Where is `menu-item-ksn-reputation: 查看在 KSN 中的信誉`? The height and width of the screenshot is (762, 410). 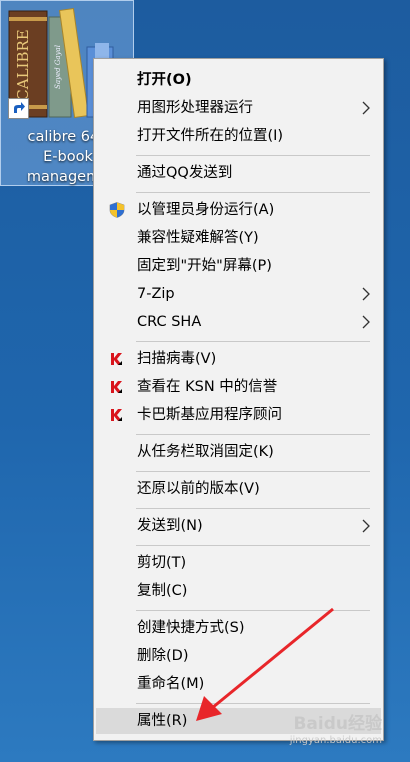
menu-item-ksn-reputation: 查看在 KSN 中的信誉 is located at coordinates (238, 387).